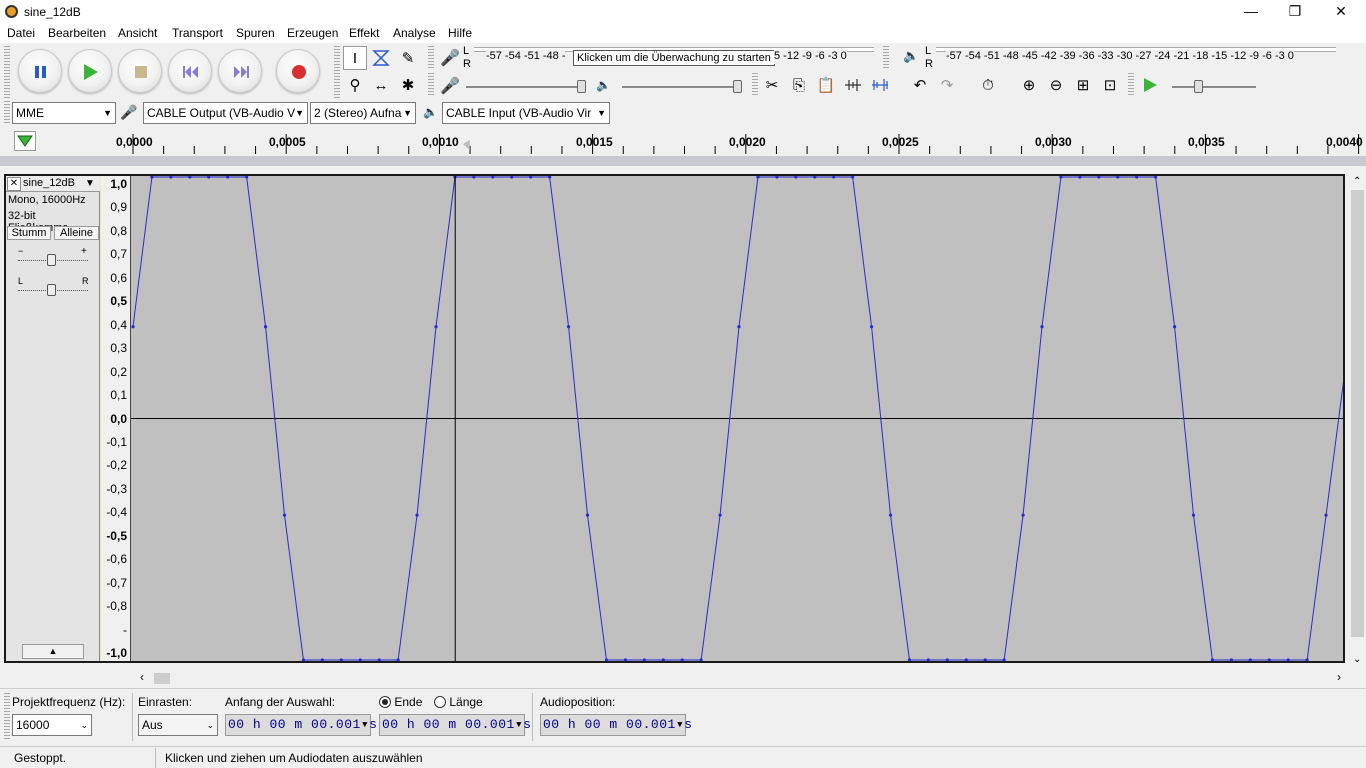 The width and height of the screenshot is (1366, 768). Describe the element at coordinates (118, 301) in the screenshot. I see `amplitude-label: 0,5` at that location.